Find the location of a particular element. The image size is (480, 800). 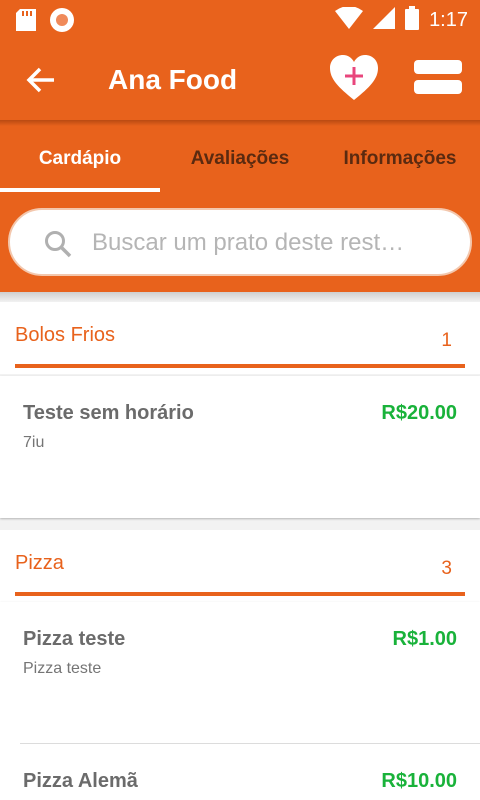

list-item: Pizza Alemã R$10.00 is located at coordinates (240, 772).